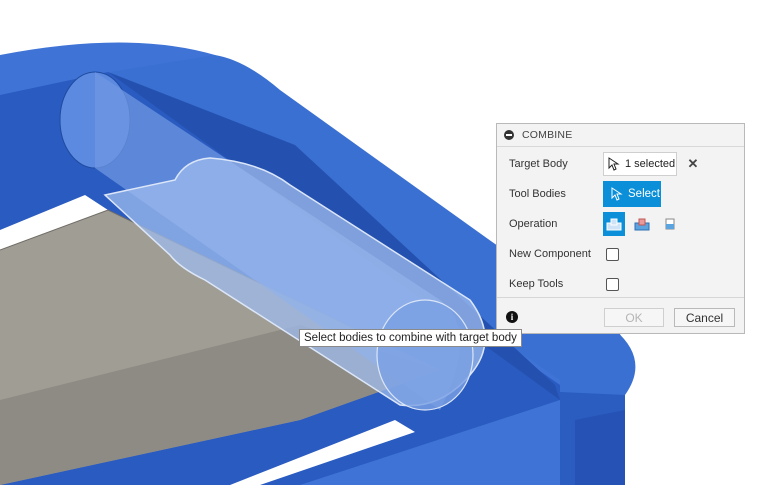 This screenshot has width=760, height=485. I want to click on panel-footer: i OK Cancel, so click(620, 318).